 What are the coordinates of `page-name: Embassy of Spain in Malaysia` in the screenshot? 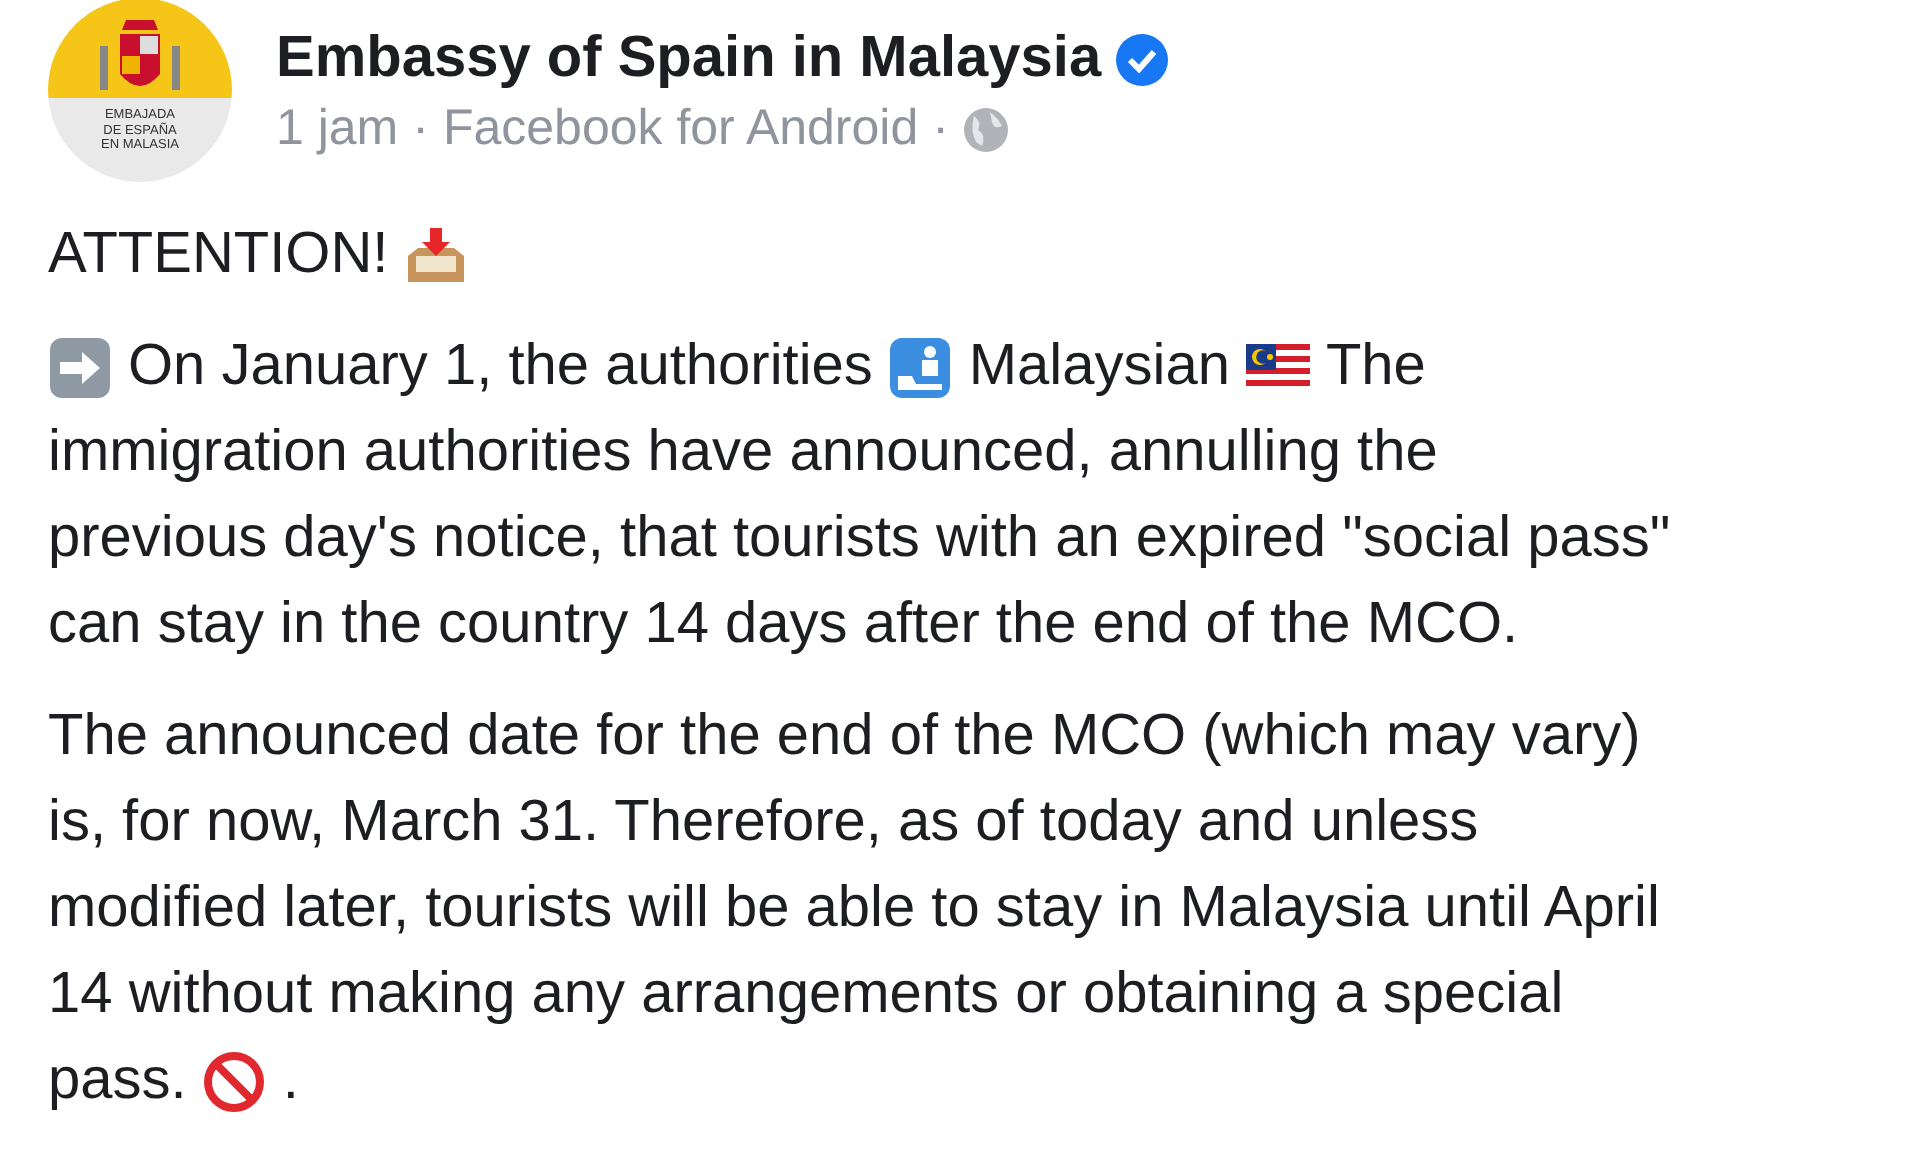 It's located at (689, 59).